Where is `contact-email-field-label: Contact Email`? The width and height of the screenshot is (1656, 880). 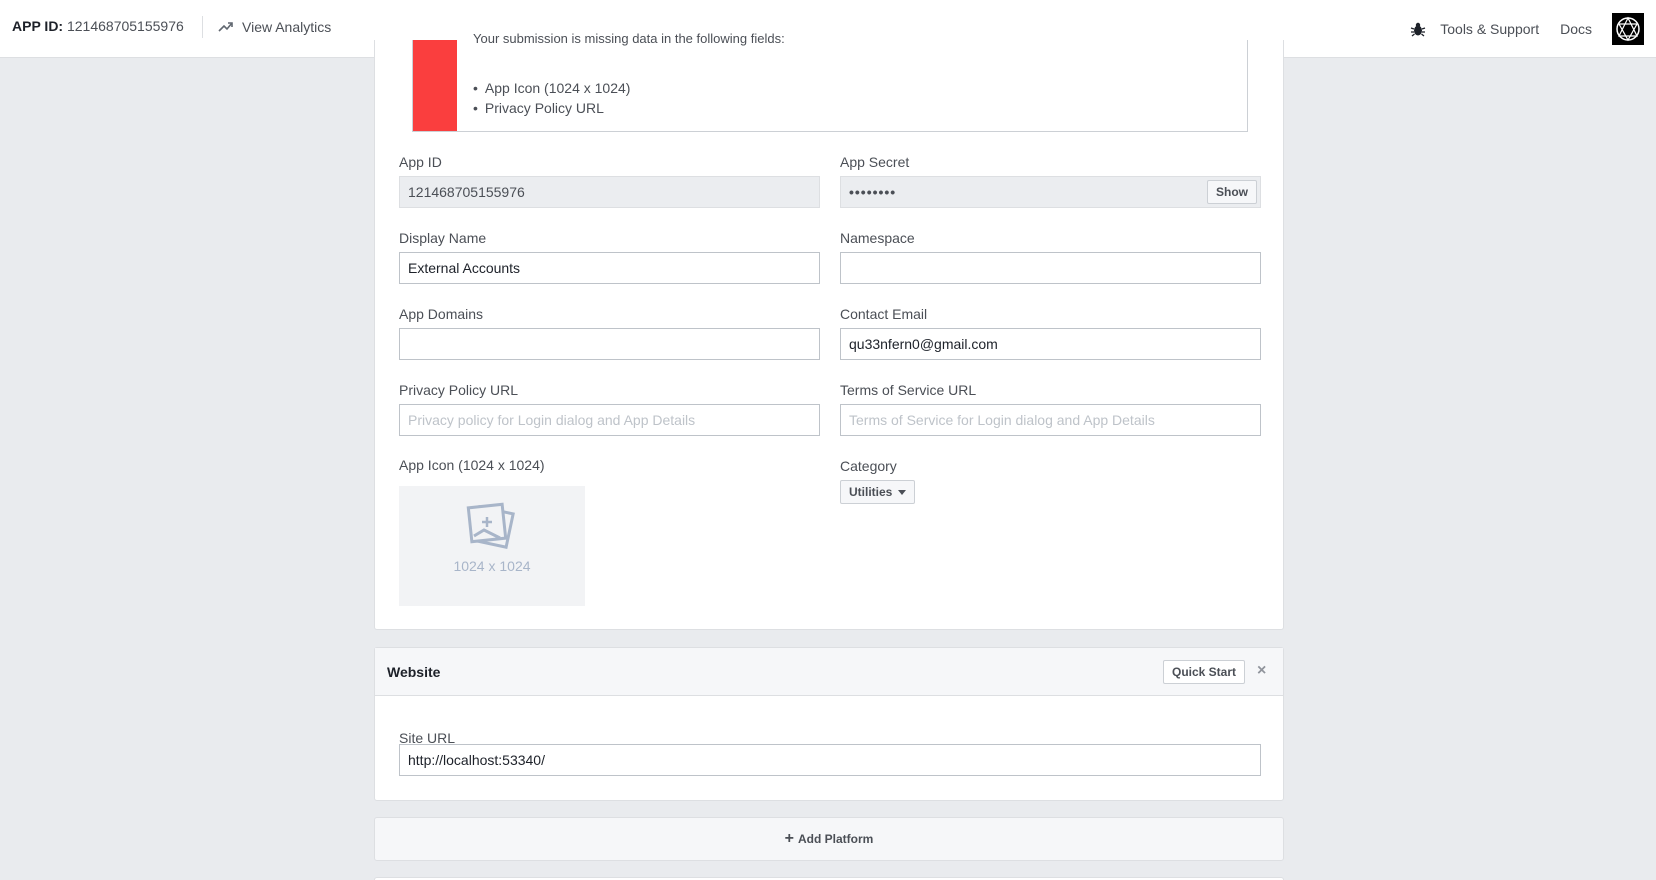 contact-email-field-label: Contact Email is located at coordinates (884, 314).